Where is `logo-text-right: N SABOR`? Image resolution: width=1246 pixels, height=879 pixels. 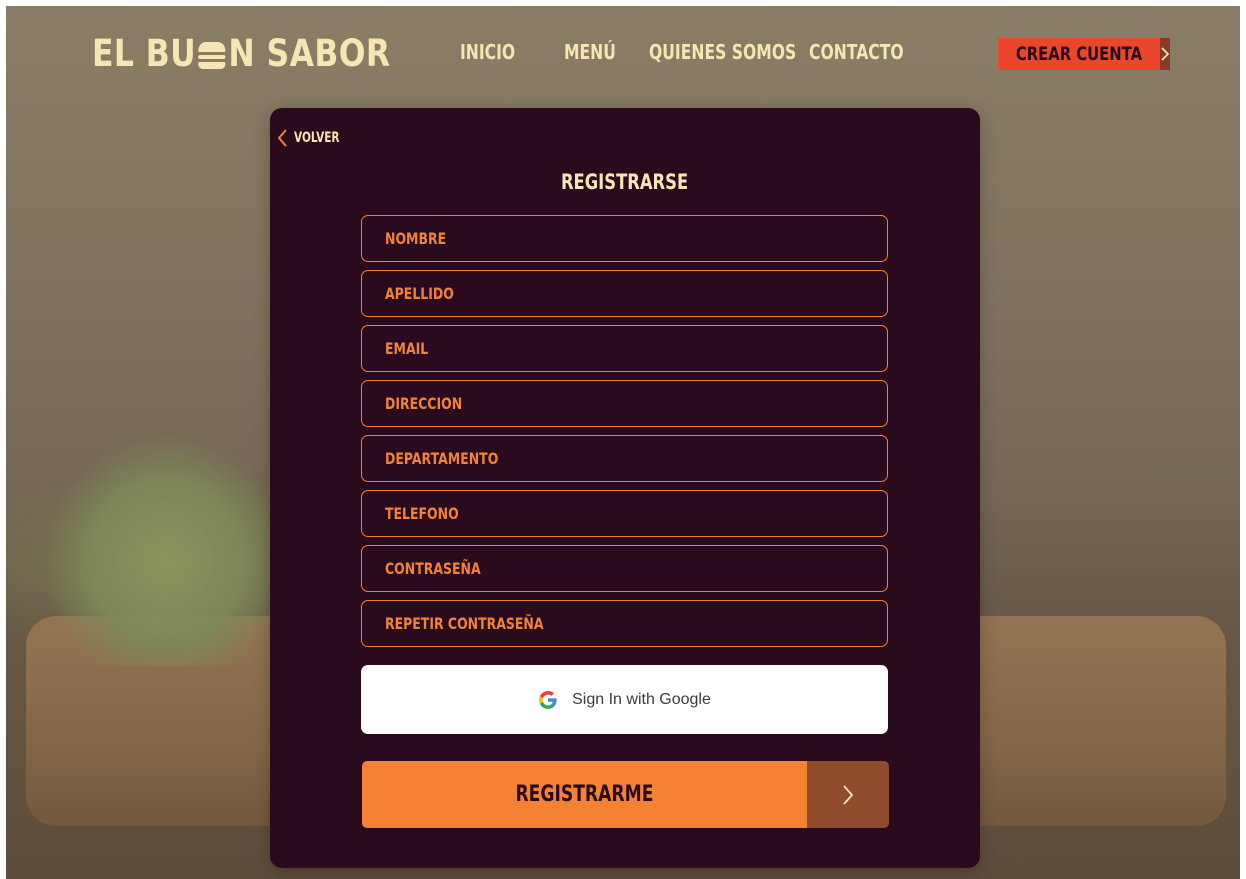
logo-text-right: N SABOR is located at coordinates (309, 53).